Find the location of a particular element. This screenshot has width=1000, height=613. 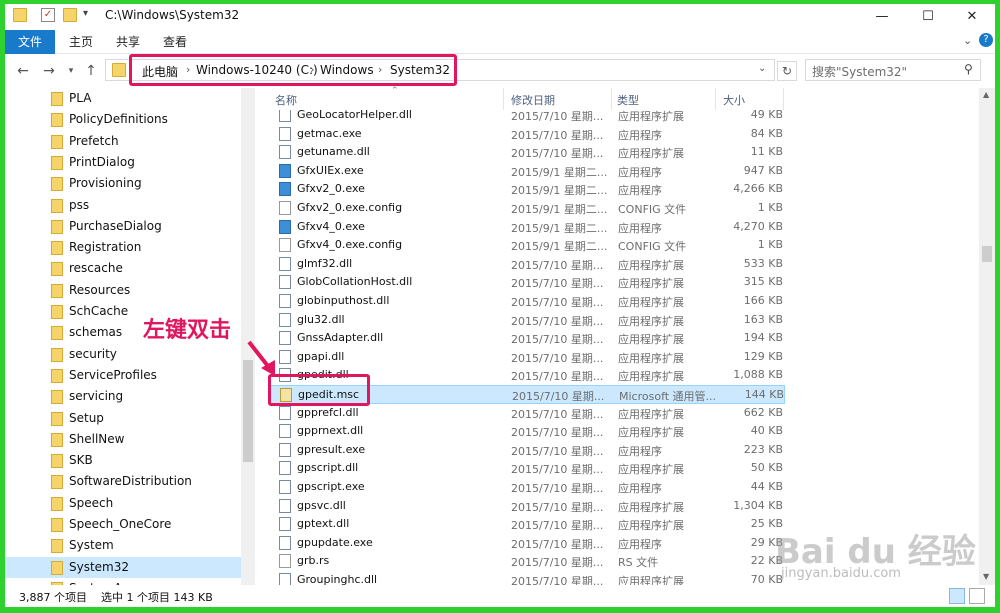

file-size: 1,088 KB is located at coordinates (758, 375).